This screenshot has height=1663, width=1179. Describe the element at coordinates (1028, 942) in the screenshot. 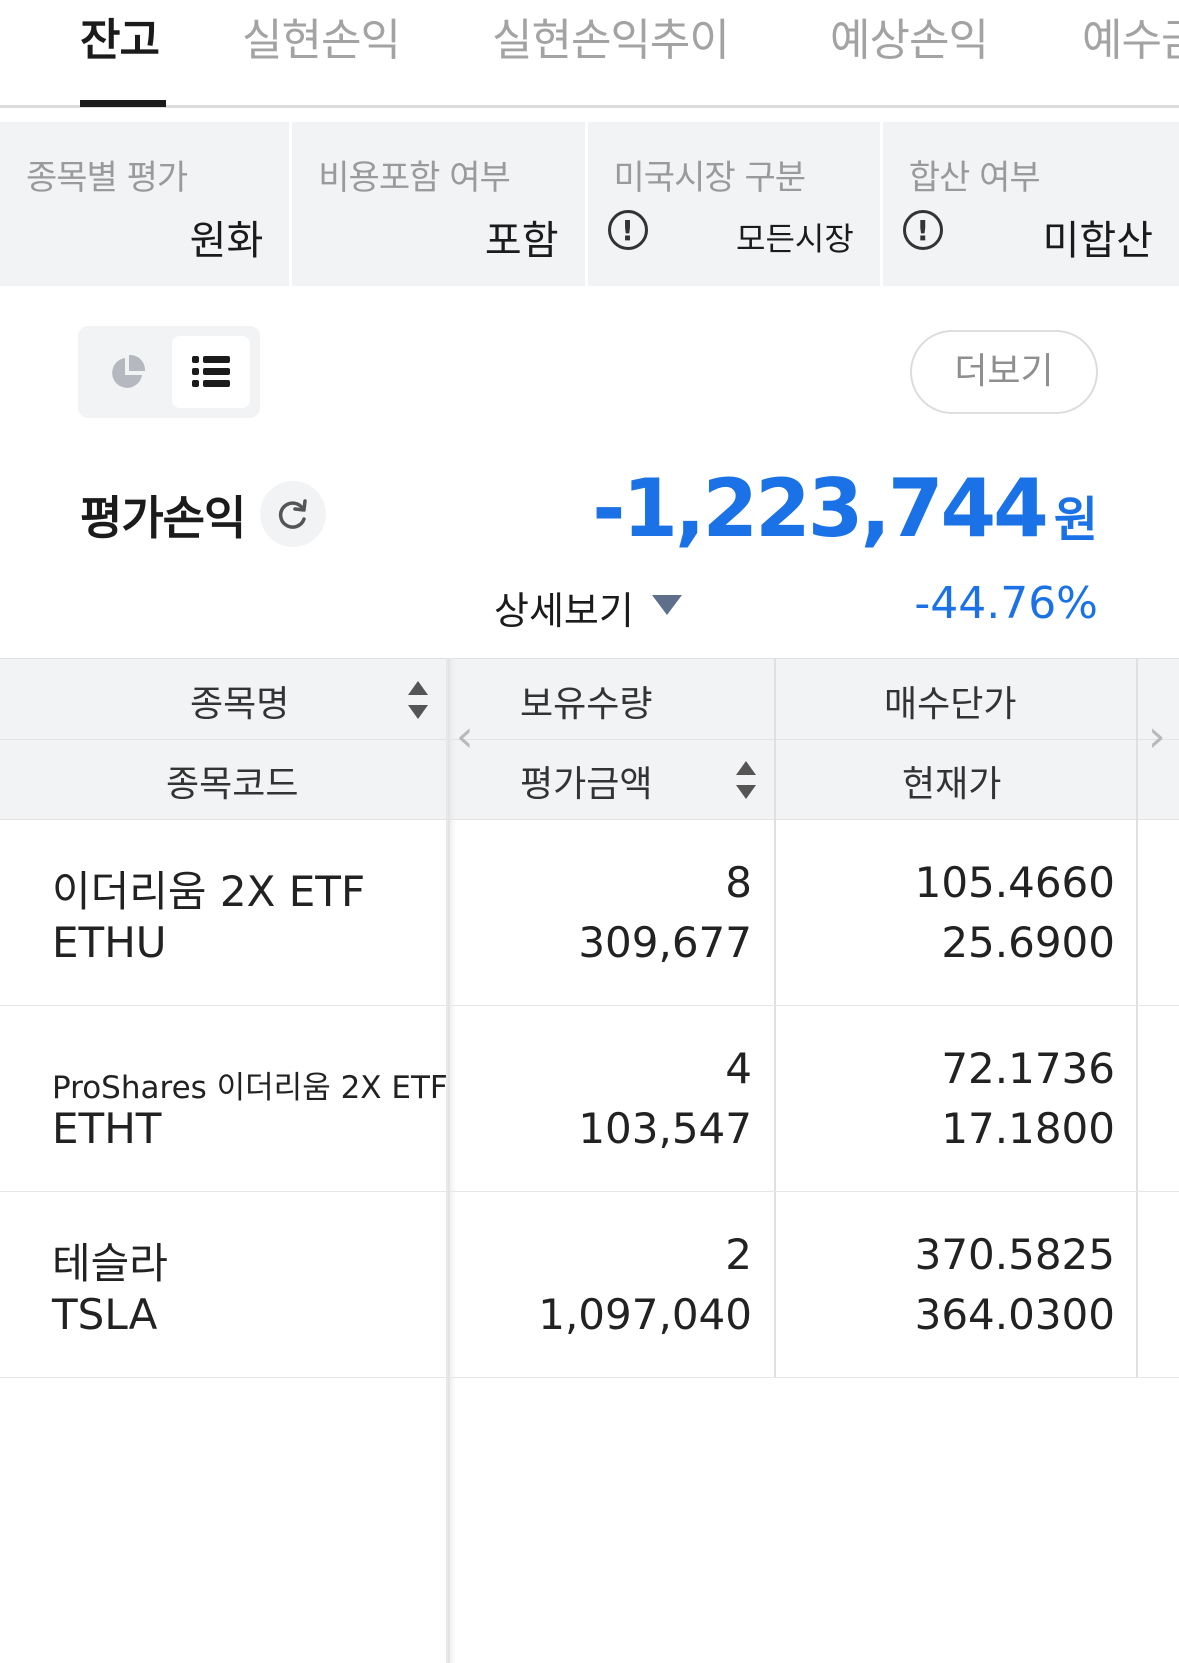

I see `current-price: 25.6900` at that location.